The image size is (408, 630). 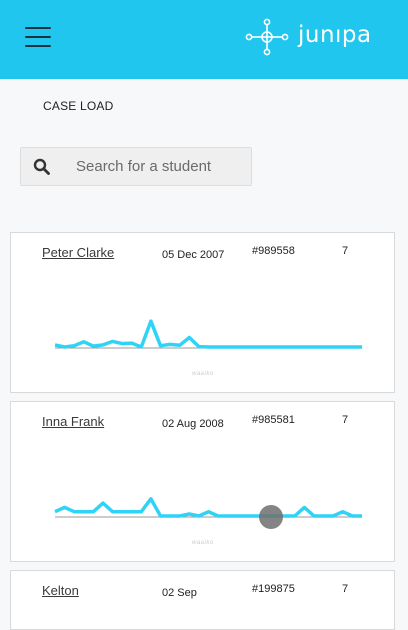 I want to click on student-dob: 05 Dec 2007, so click(x=193, y=255).